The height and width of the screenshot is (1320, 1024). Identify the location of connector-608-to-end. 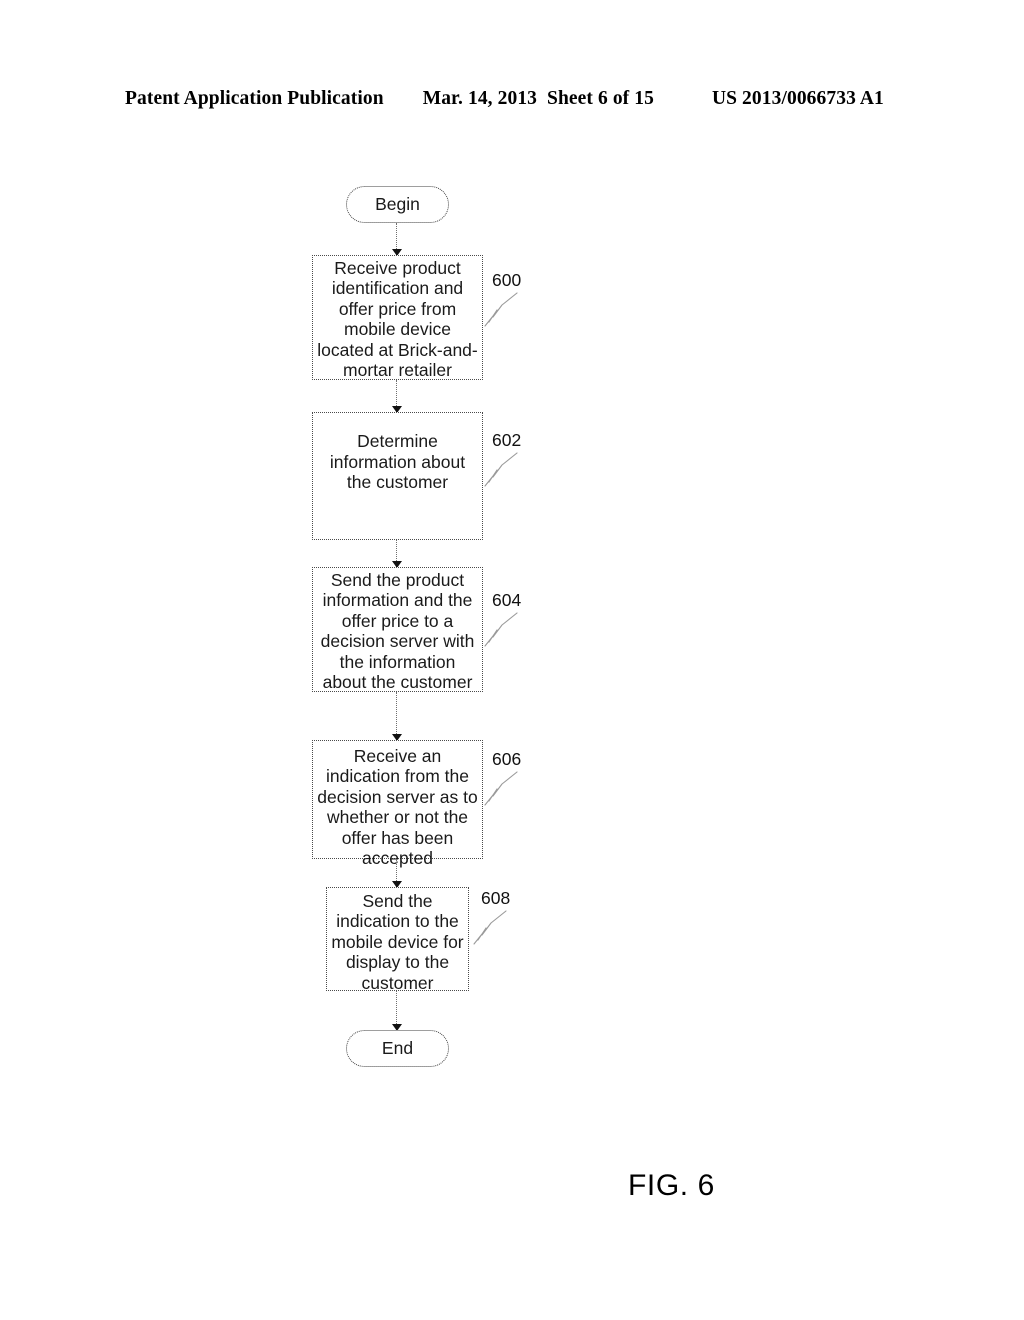
(397, 1011).